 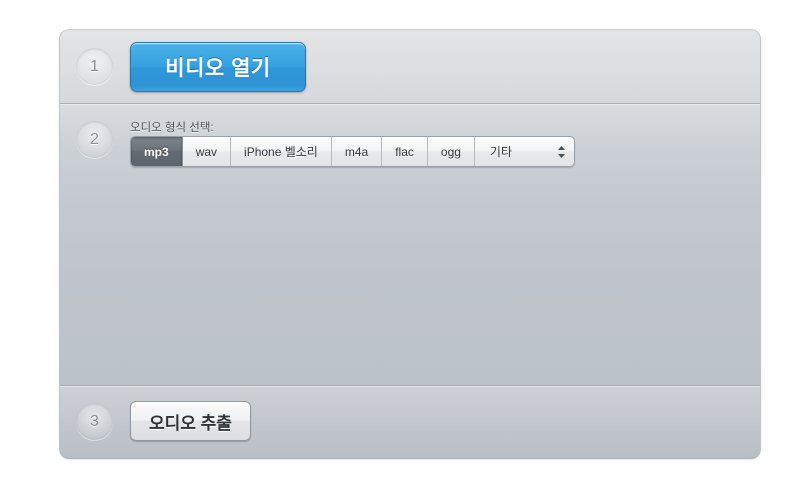 What do you see at coordinates (405, 151) in the screenshot?
I see `format-segment-flac: flac` at bounding box center [405, 151].